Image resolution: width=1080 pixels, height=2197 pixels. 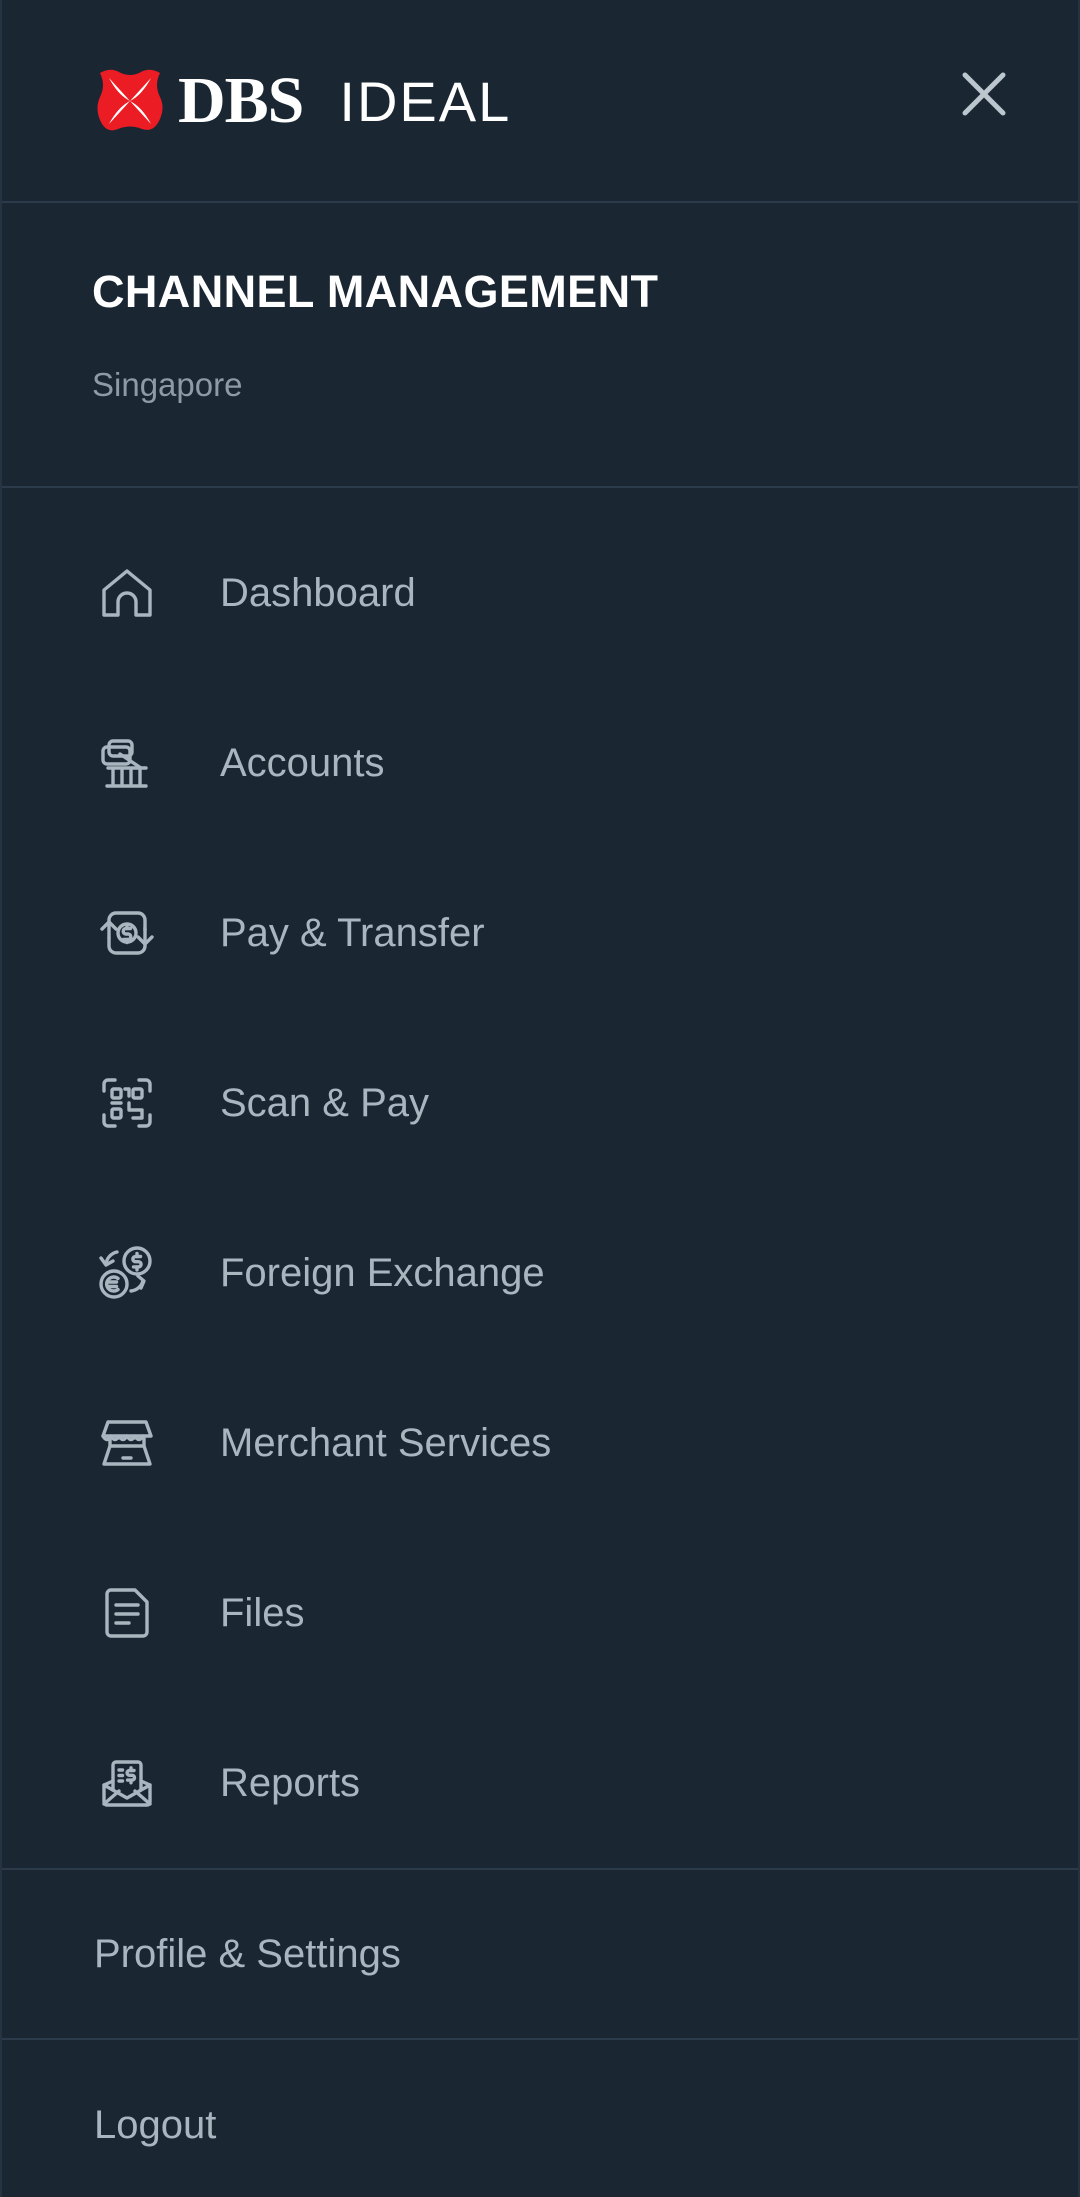 What do you see at coordinates (290, 1783) in the screenshot?
I see `sidebar-item-label: Reports` at bounding box center [290, 1783].